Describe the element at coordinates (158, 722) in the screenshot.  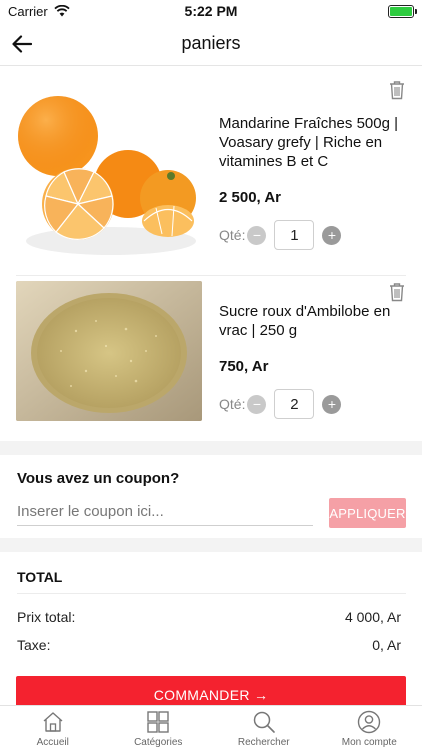
I see `grid-icon` at that location.